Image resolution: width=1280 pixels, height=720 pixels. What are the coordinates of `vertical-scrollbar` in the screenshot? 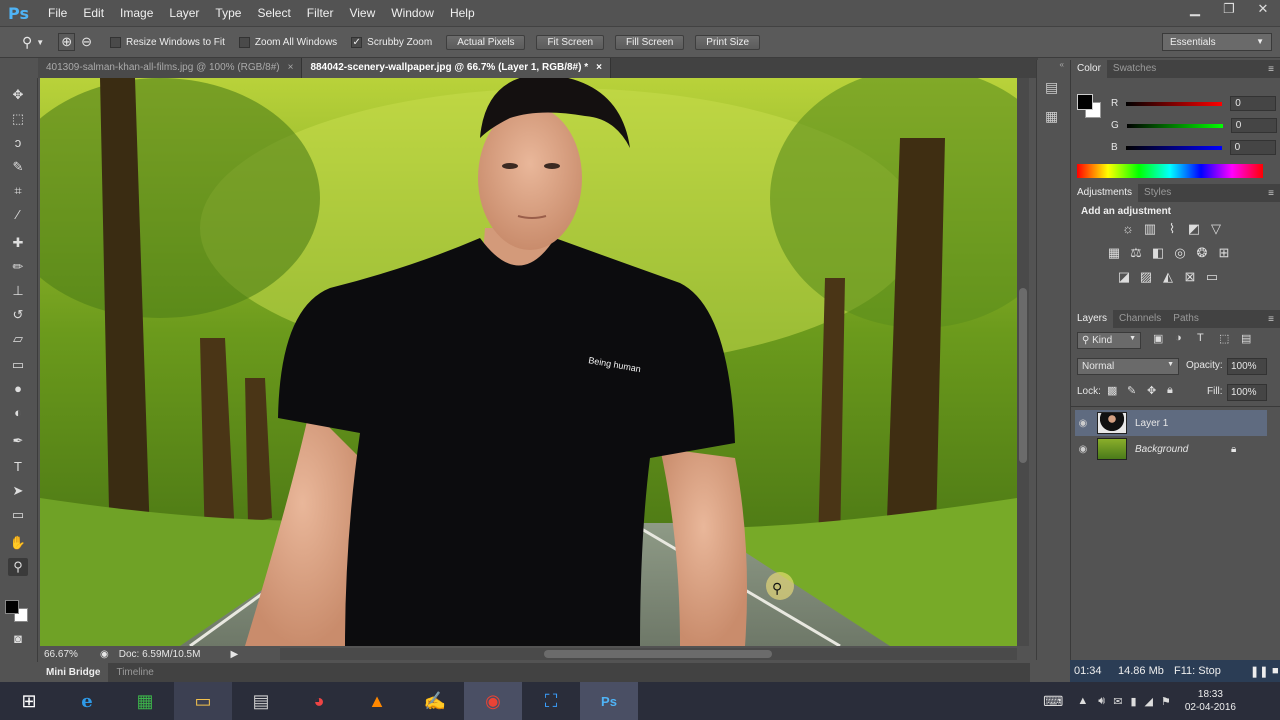 It's located at (1023, 362).